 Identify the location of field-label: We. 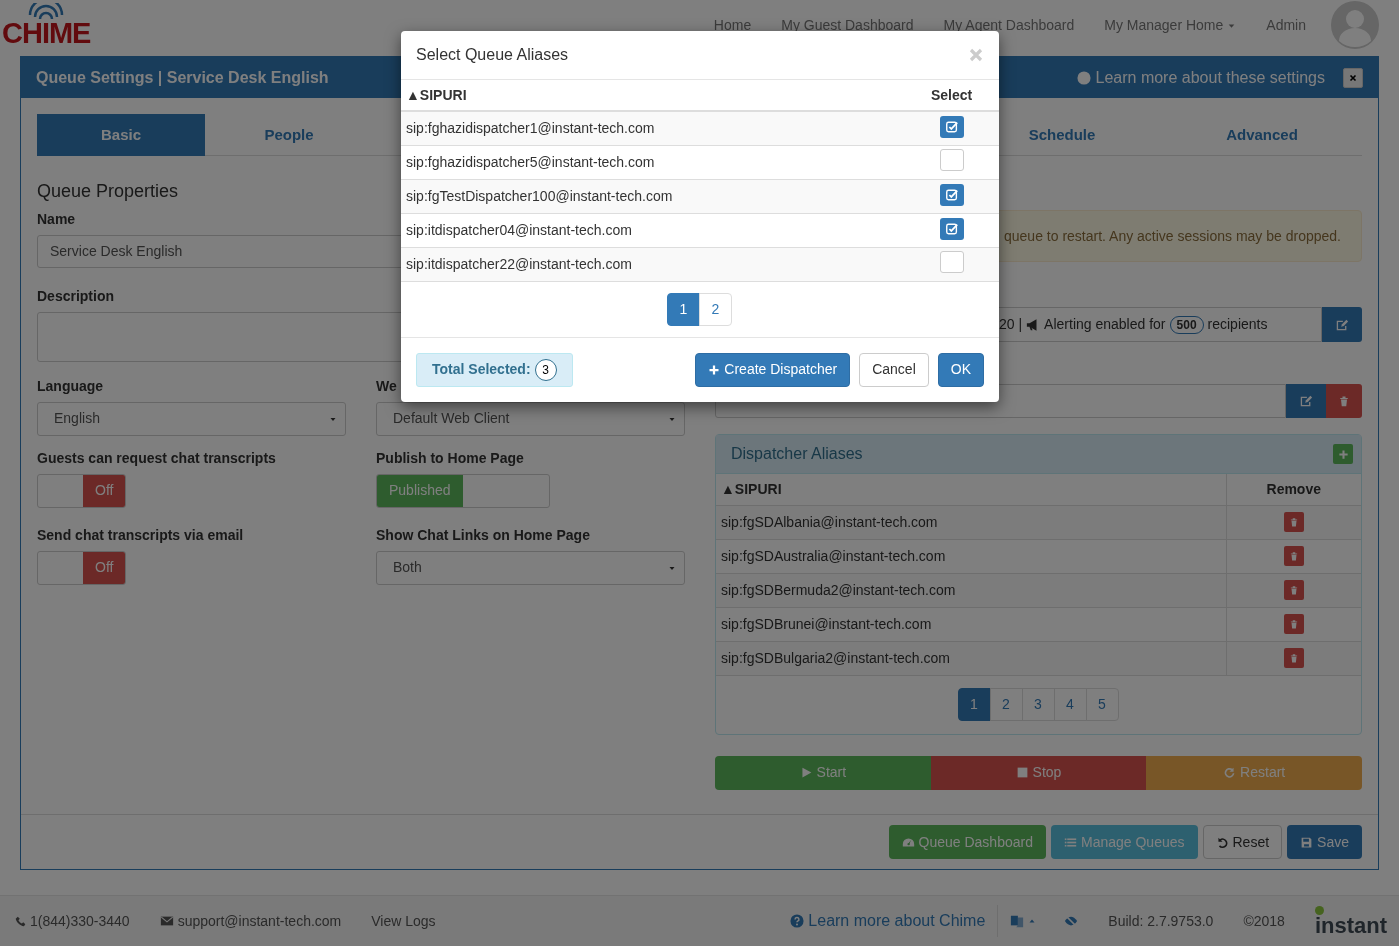
(387, 386).